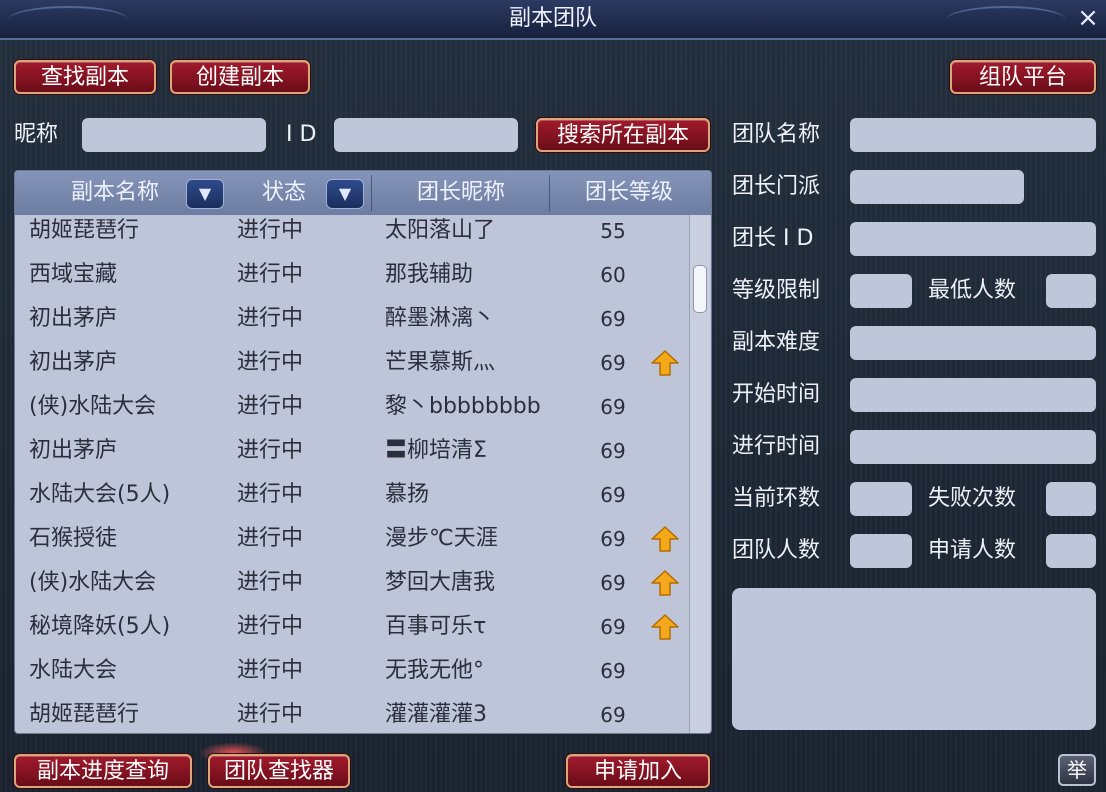 Image resolution: width=1106 pixels, height=792 pixels. Describe the element at coordinates (279, 771) in the screenshot. I see `team-finder-button: 团队查找器` at that location.